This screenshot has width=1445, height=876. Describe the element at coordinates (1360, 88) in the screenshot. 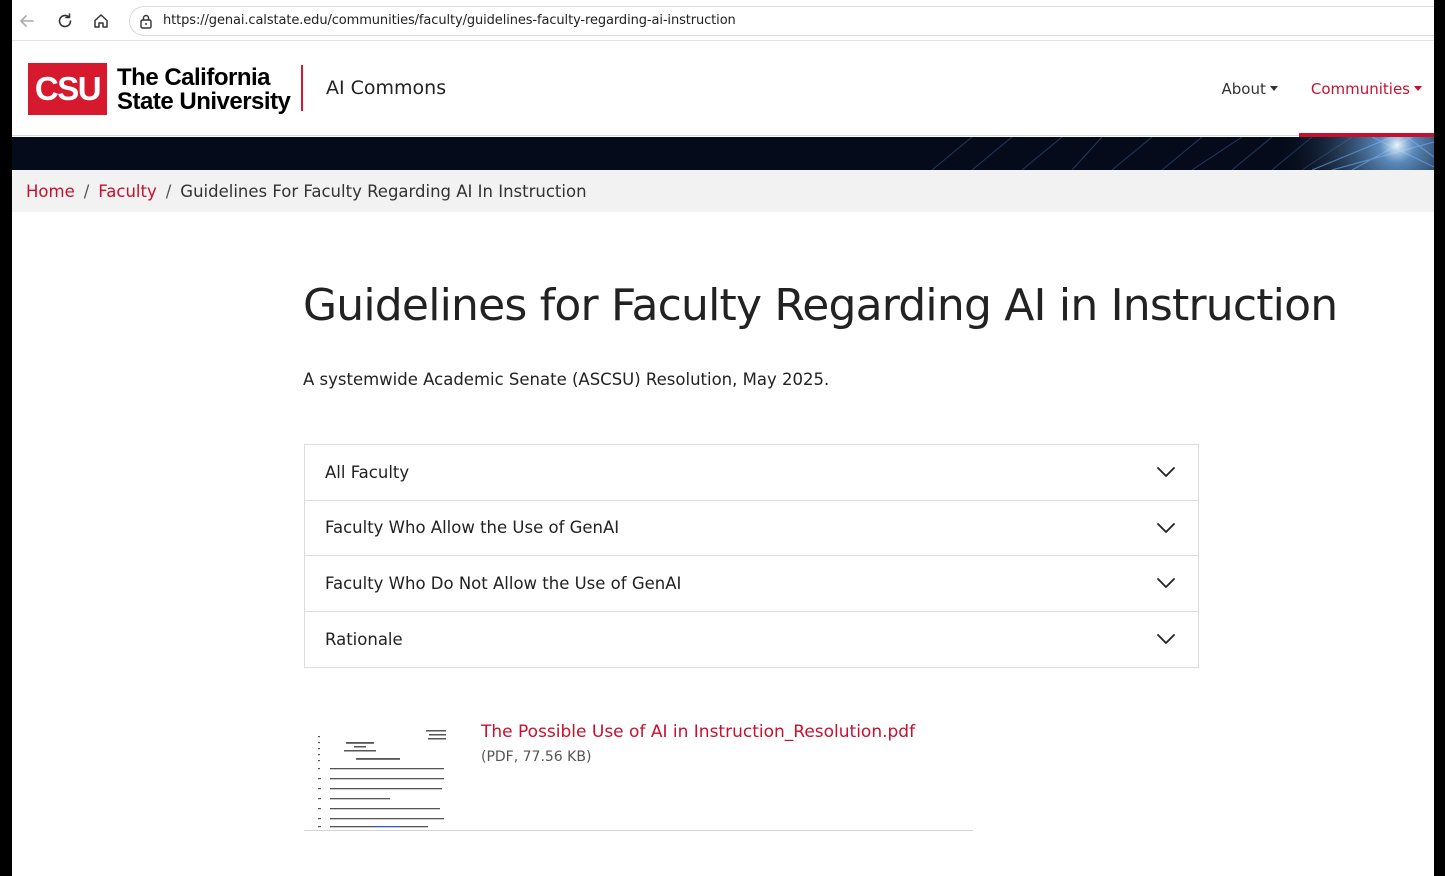

I see `nav-communities-label: Communities` at that location.